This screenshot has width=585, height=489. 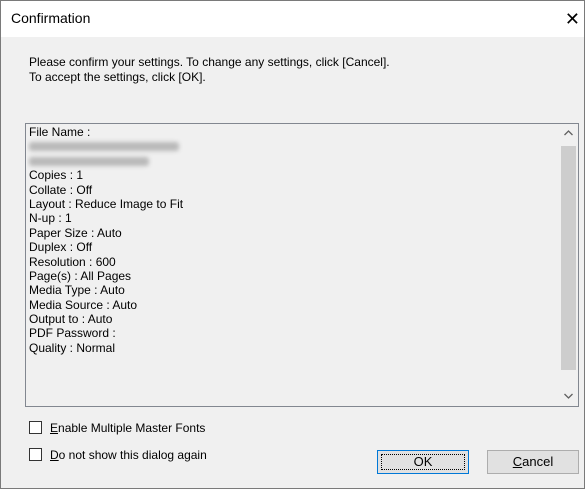 I want to click on setting-item: Copies : 1, so click(x=56, y=175).